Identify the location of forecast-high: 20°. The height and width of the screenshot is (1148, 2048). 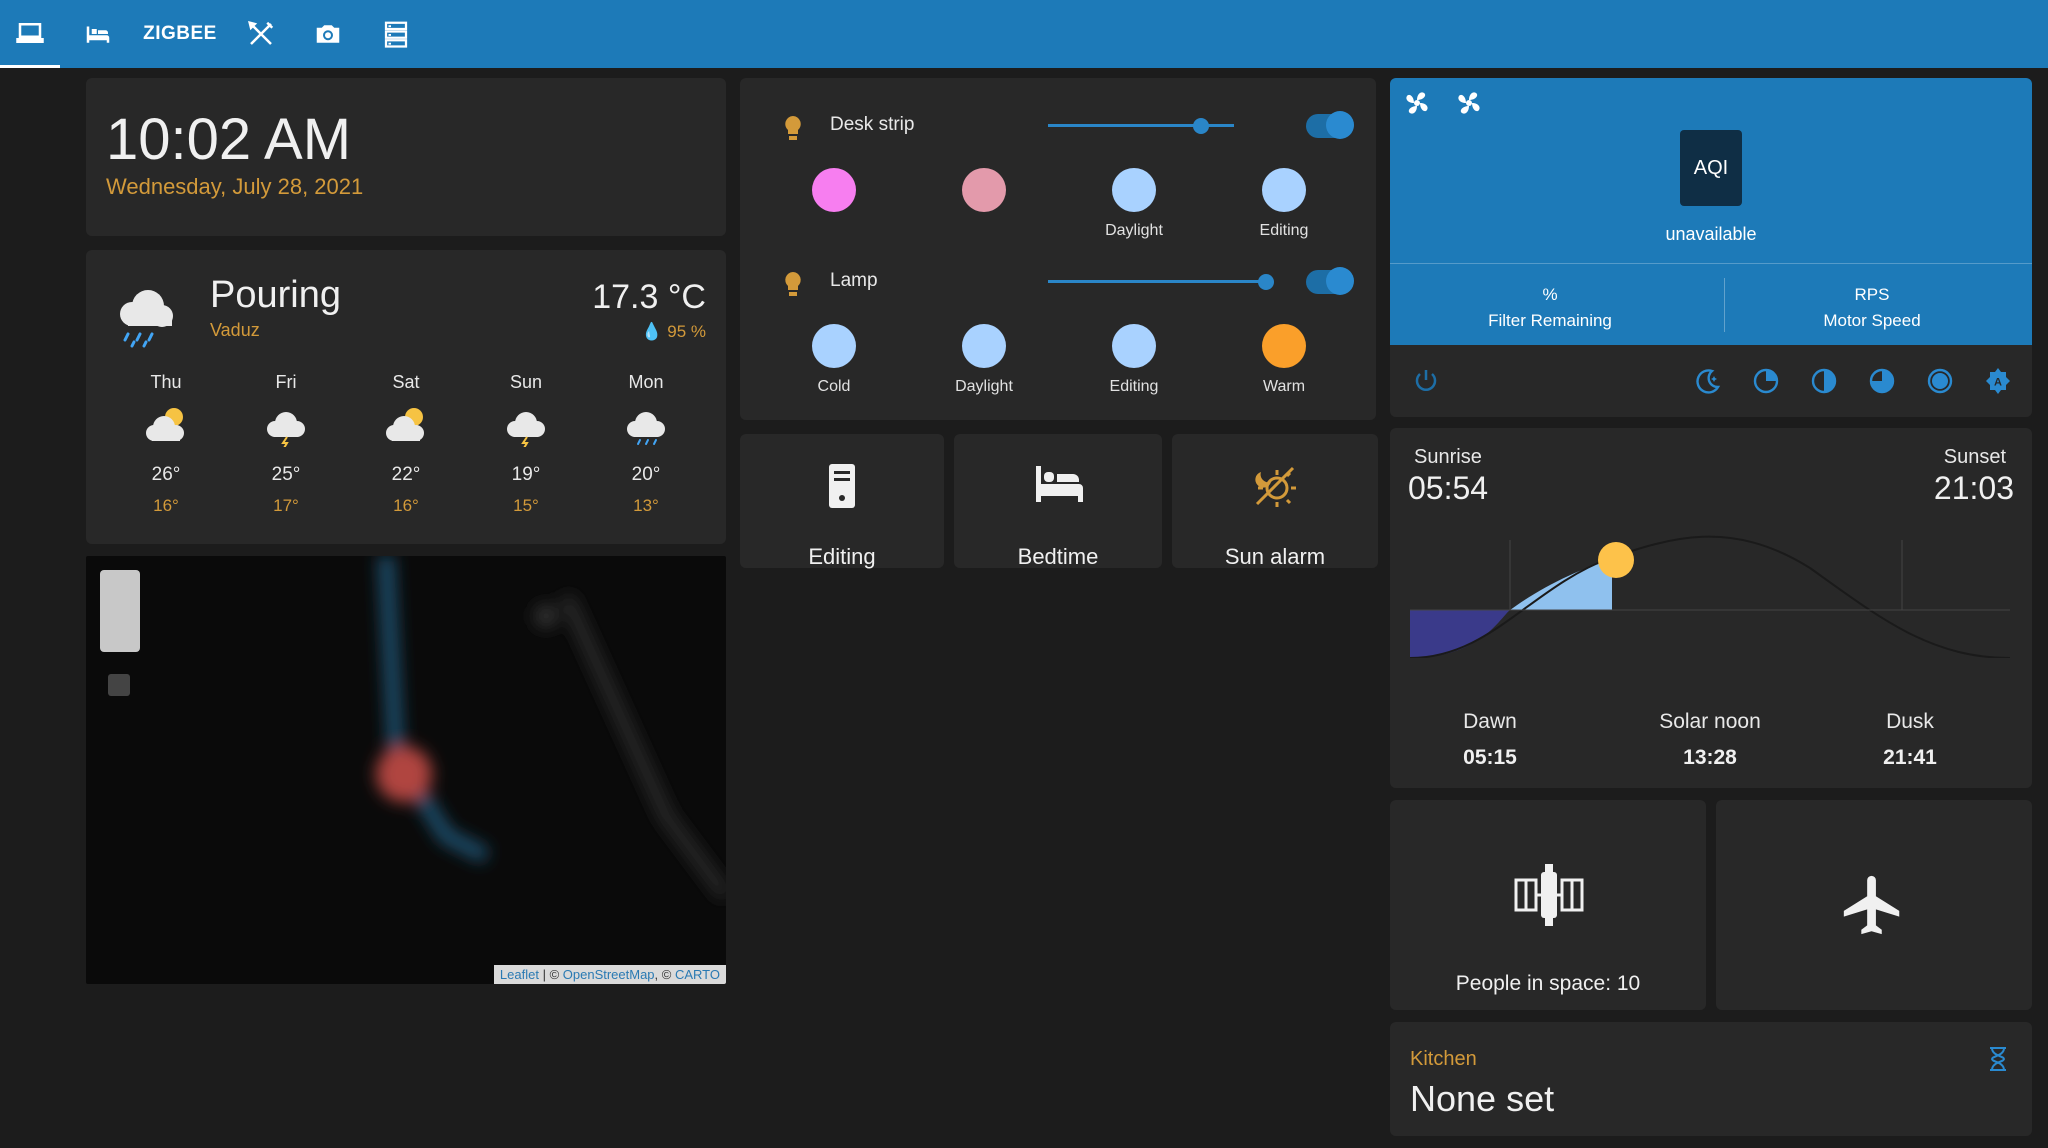
(646, 474).